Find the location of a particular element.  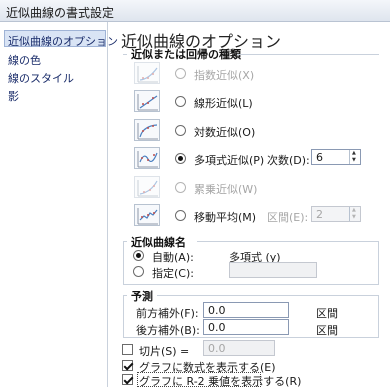

intercept-field: 0.0 is located at coordinates (239, 348).